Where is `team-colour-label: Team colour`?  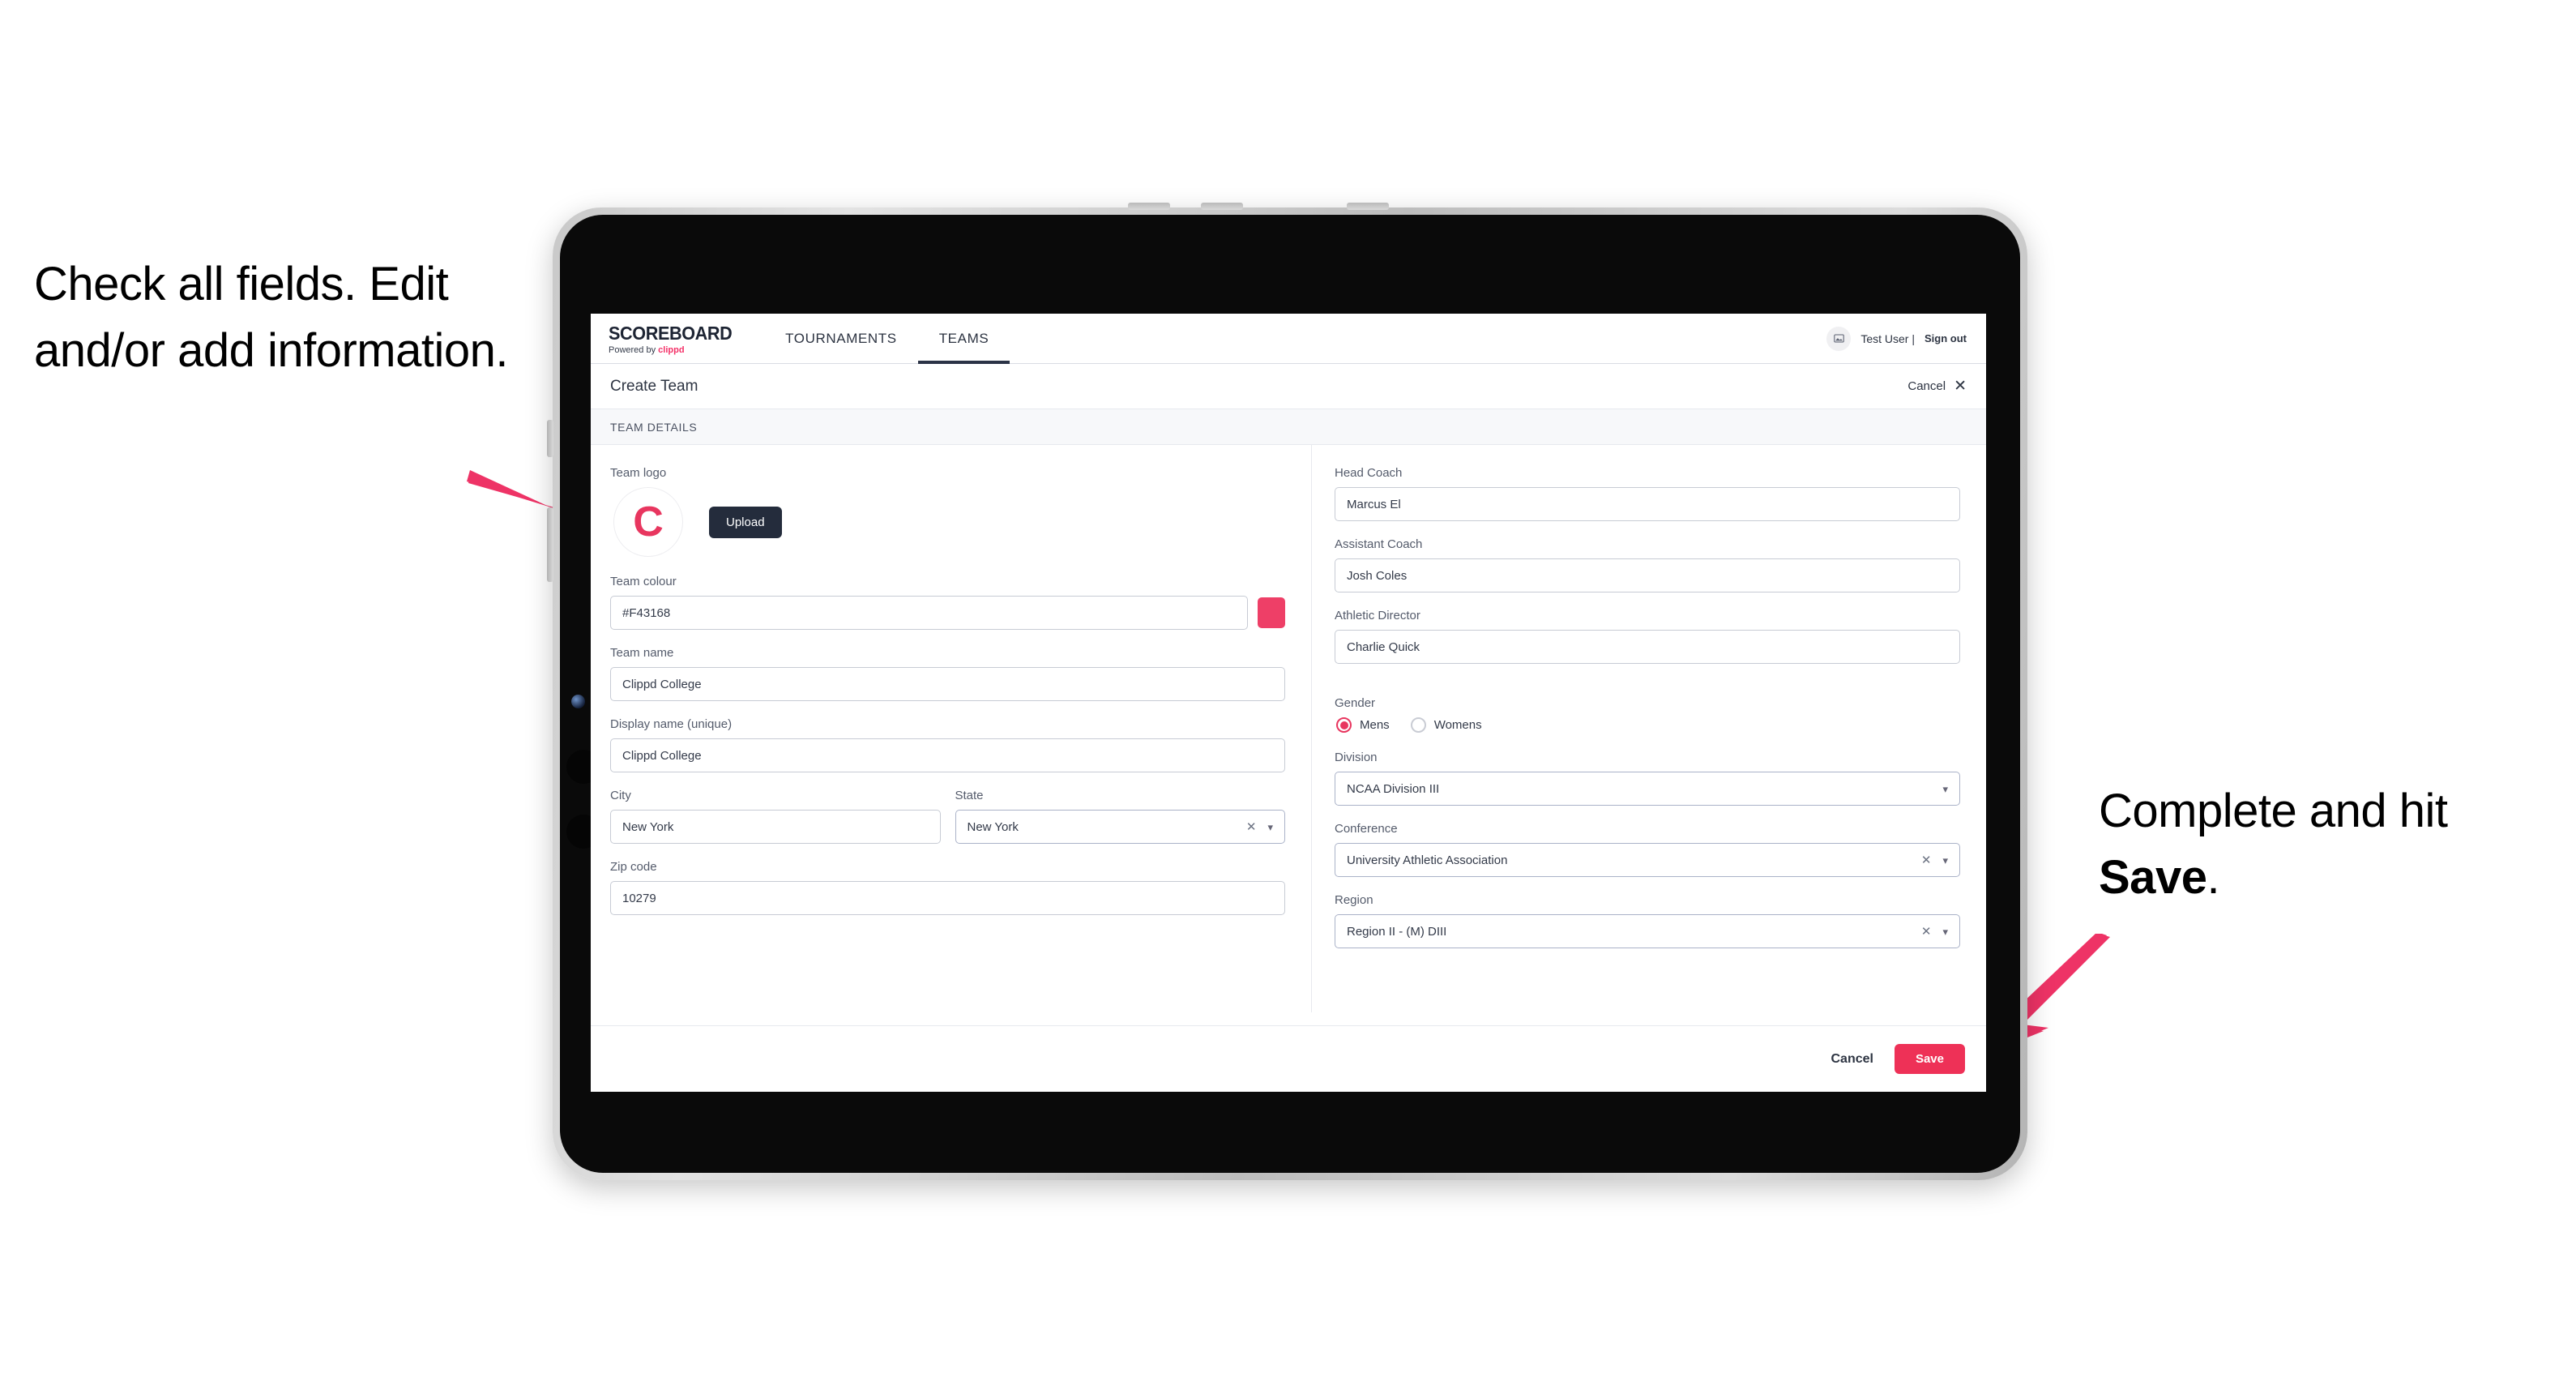
team-colour-label: Team colour is located at coordinates (643, 581).